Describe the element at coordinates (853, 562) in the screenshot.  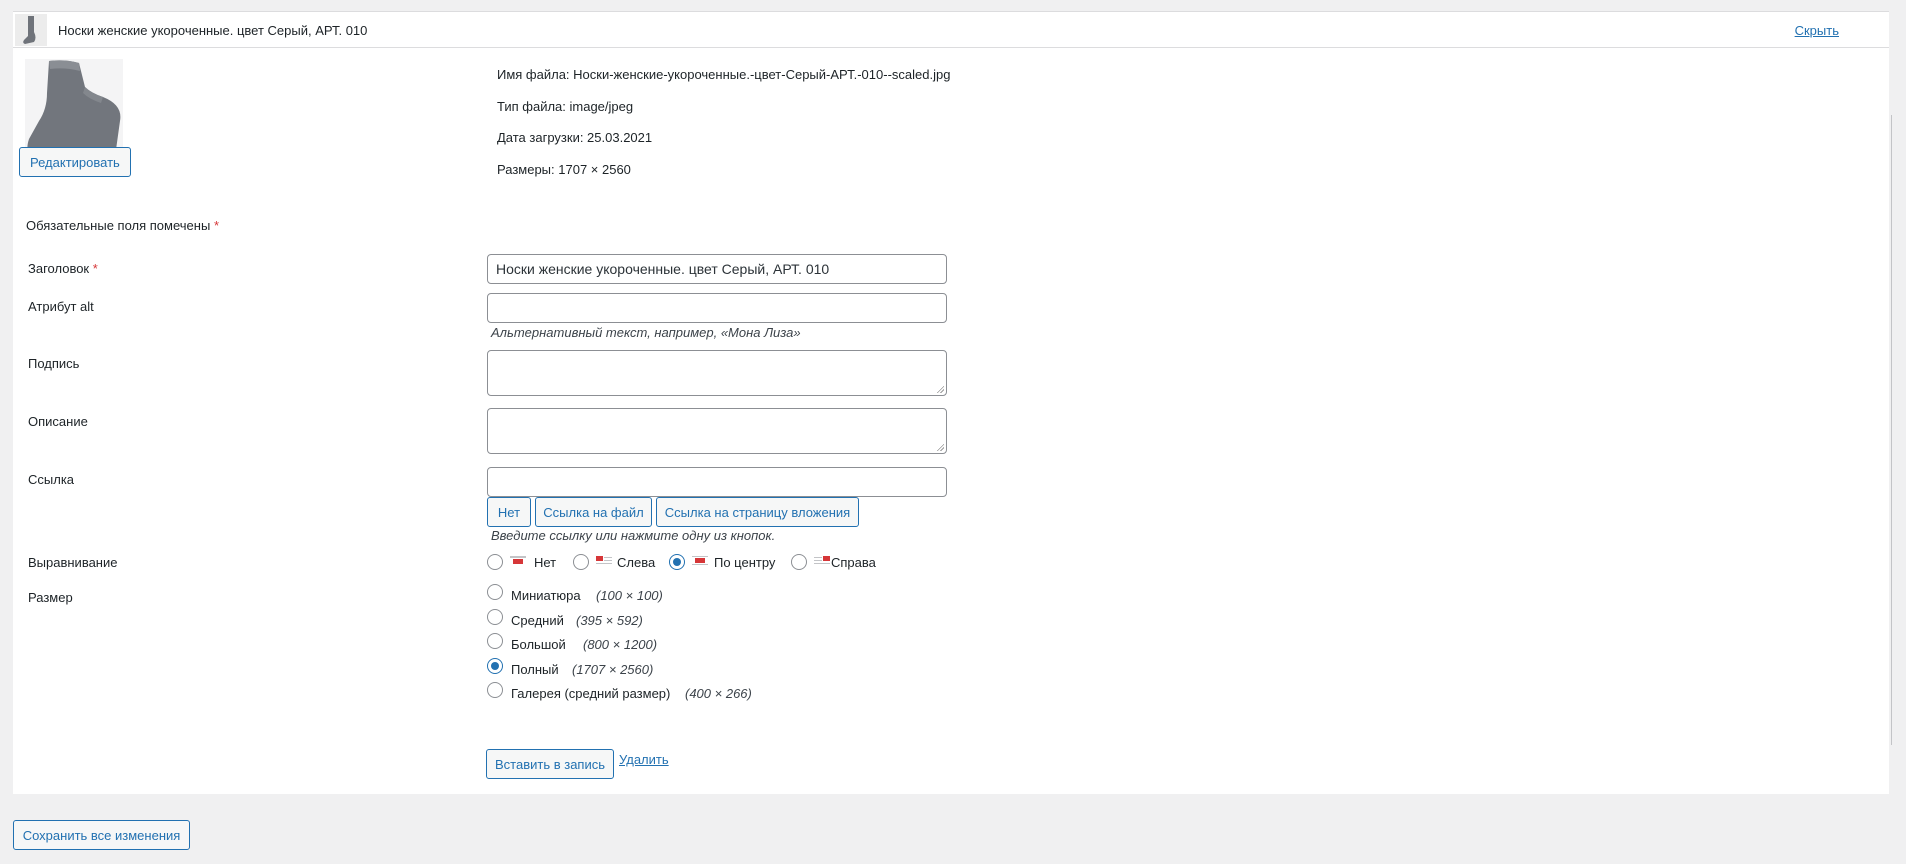
I see `align-right-label: Справа` at that location.